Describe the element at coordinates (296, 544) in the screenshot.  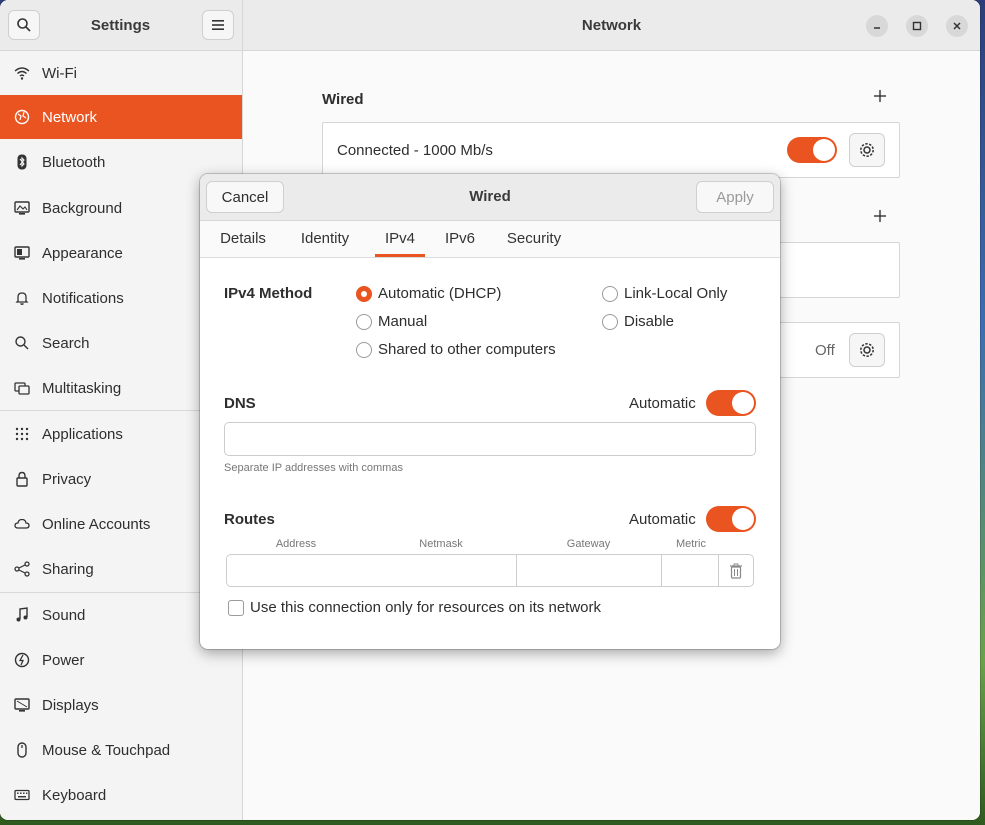
I see `route-column-address: Address` at that location.